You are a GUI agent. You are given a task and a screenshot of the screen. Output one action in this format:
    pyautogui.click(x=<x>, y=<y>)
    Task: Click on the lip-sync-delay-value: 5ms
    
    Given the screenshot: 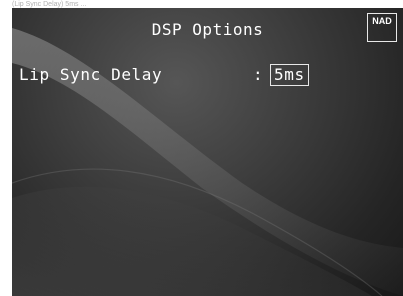 What is the action you would take?
    pyautogui.click(x=289, y=75)
    